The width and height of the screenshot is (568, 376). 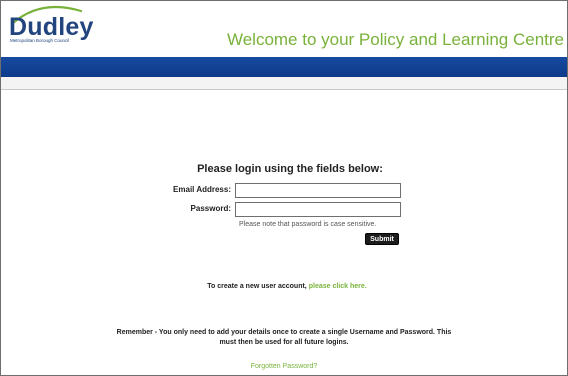 I want to click on remember-note-line-2: must then be used for all future logins., so click(x=284, y=342).